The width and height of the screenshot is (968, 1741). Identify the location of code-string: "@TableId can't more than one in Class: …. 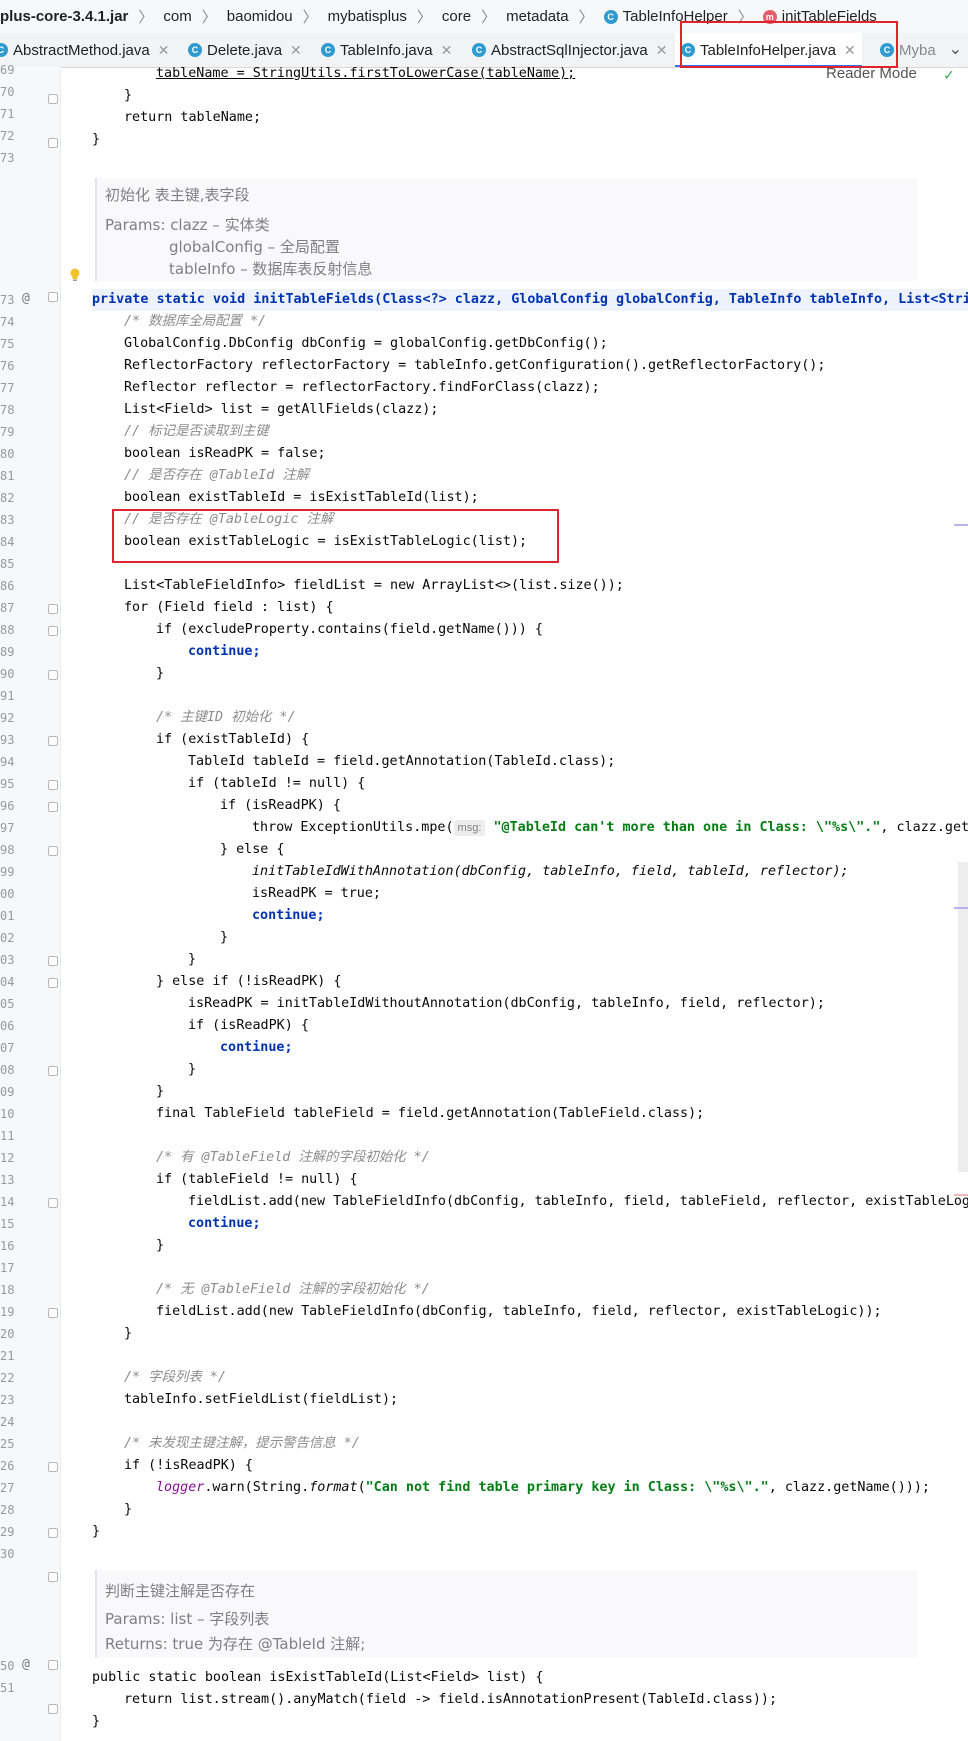
(687, 827).